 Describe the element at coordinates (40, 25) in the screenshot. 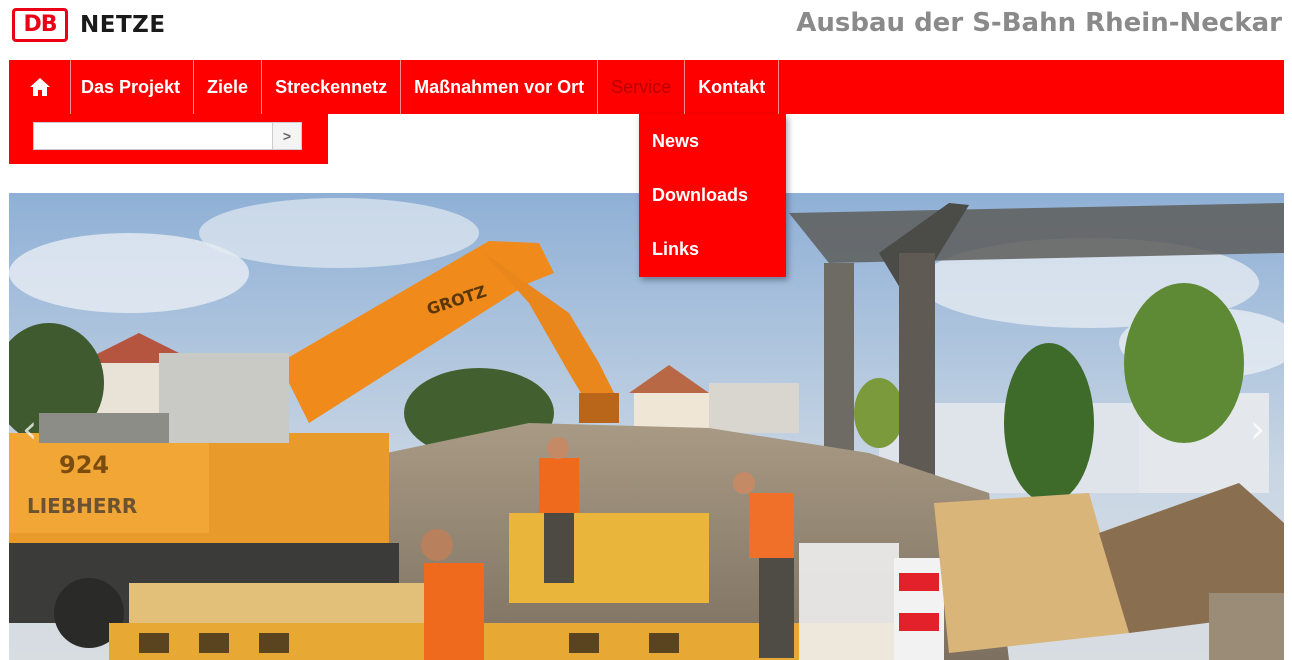

I see `db-logo-mark: DB` at that location.